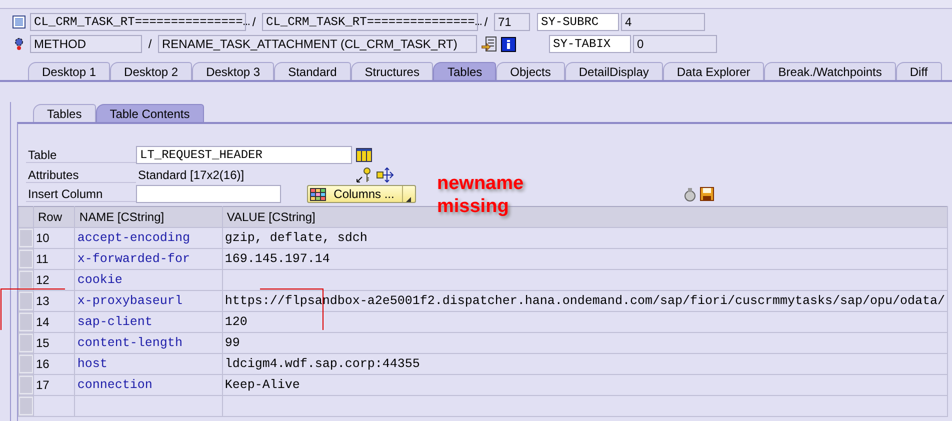 The width and height of the screenshot is (952, 421). I want to click on tab: Diff, so click(919, 71).